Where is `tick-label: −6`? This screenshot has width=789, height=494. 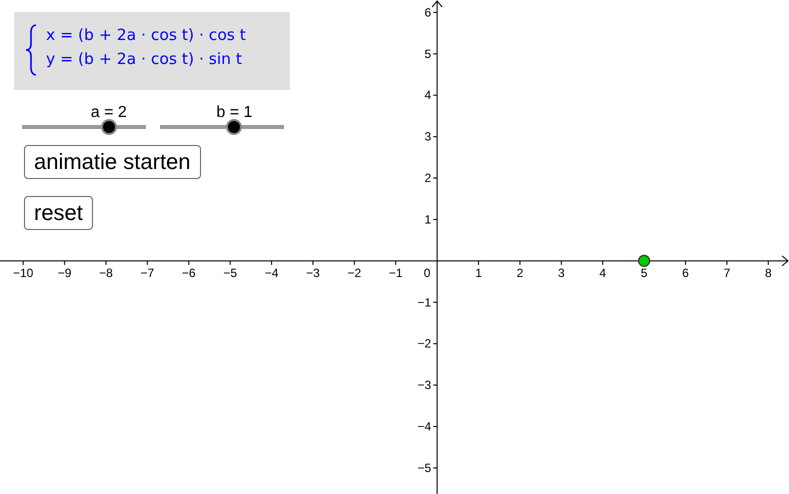
tick-label: −6 is located at coordinates (189, 273).